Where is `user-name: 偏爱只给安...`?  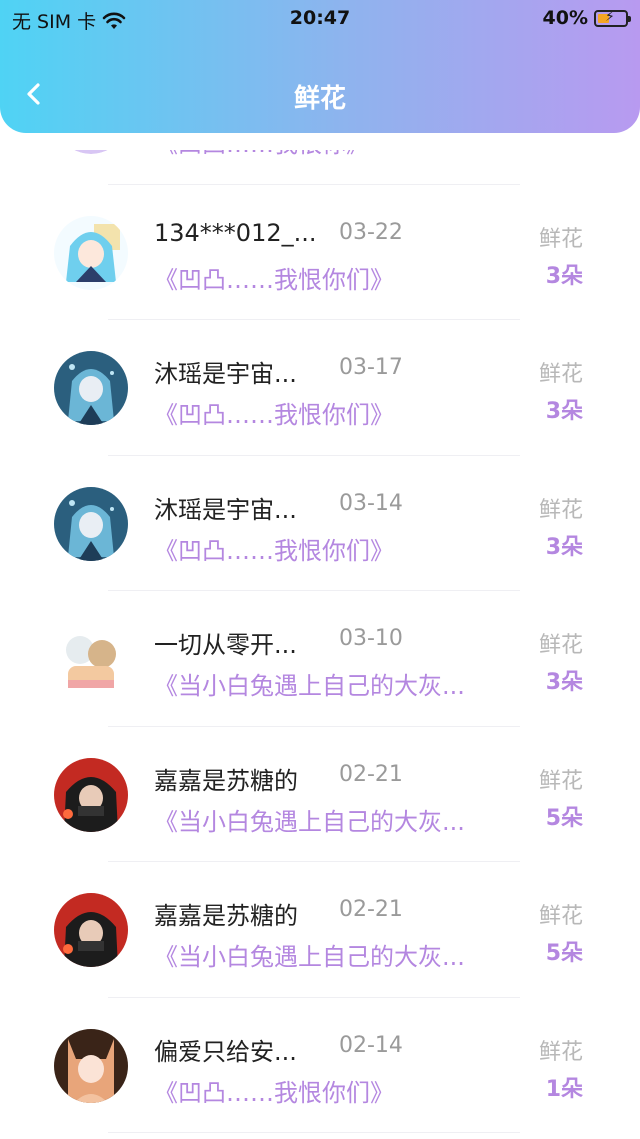
user-name: 偏爱只给安... is located at coordinates (225, 1051).